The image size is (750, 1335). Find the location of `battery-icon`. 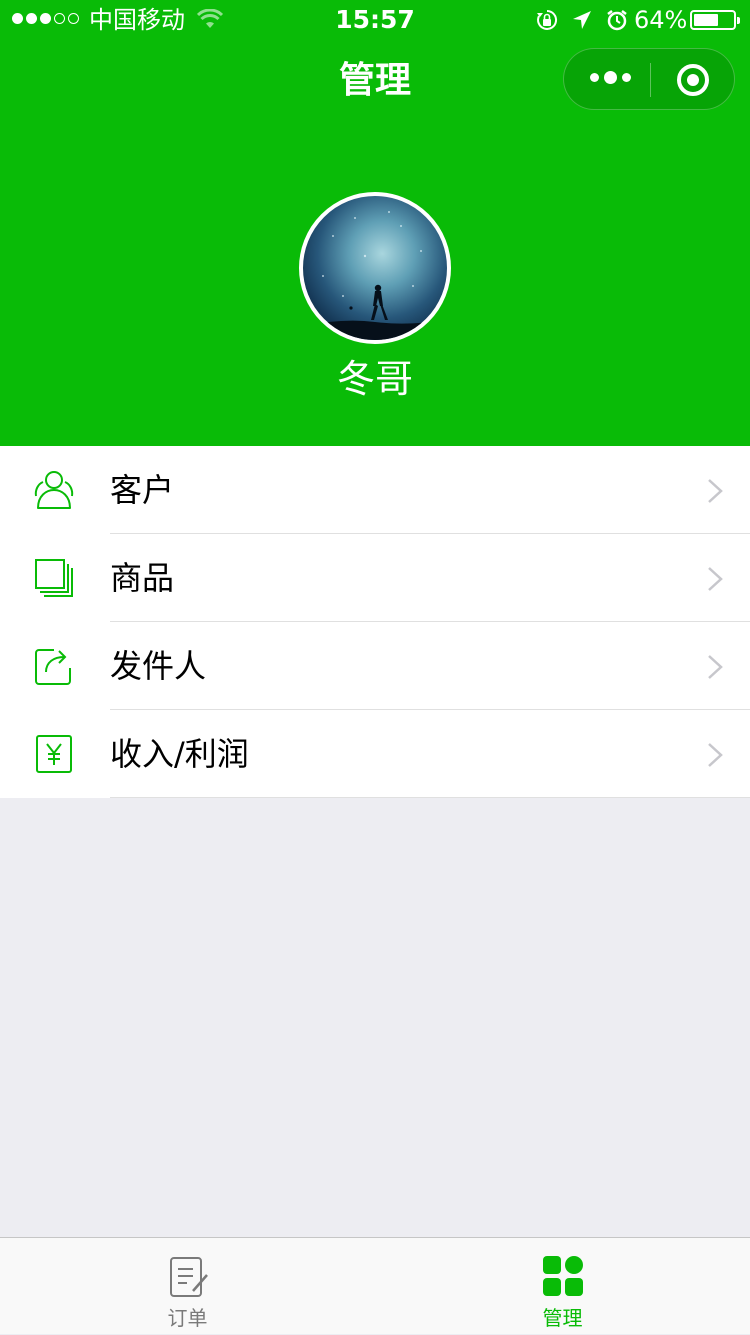

battery-icon is located at coordinates (715, 20).